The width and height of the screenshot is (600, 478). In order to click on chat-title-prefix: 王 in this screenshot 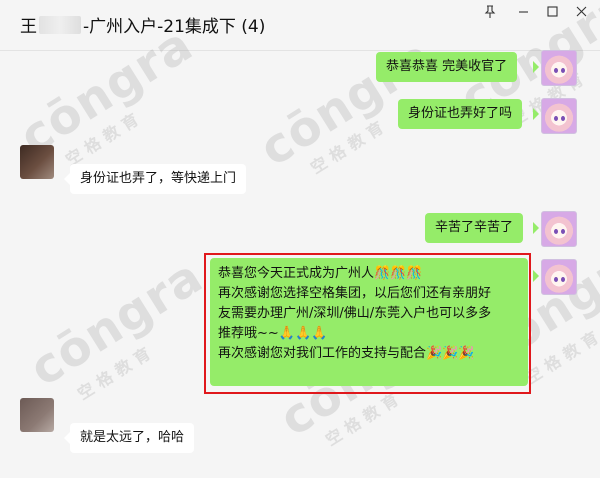, I will do `click(28, 27)`.